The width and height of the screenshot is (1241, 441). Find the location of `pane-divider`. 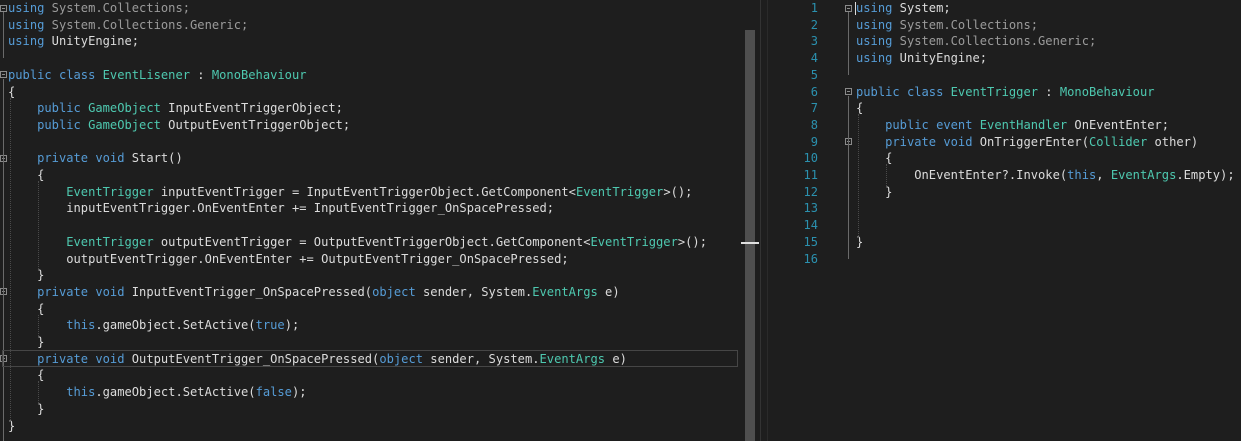

pane-divider is located at coordinates (760, 220).